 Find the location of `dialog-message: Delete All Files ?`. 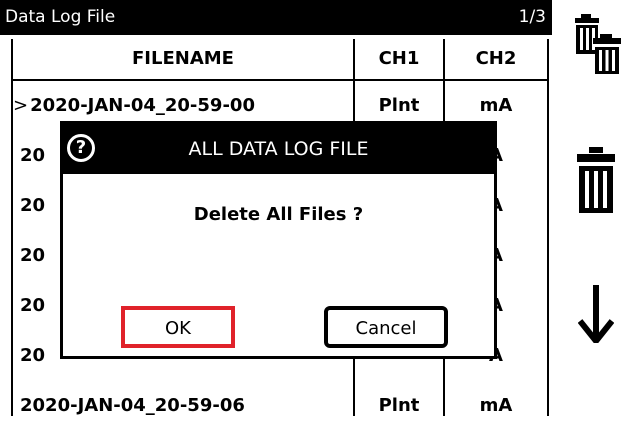

dialog-message: Delete All Files ? is located at coordinates (278, 214).